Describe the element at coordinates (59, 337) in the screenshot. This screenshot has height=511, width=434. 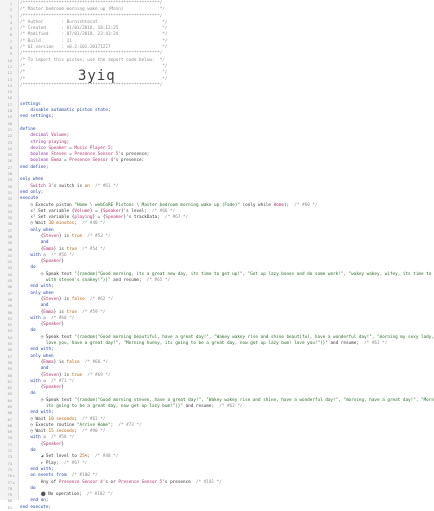
I see `code-token: Speak text` at that location.